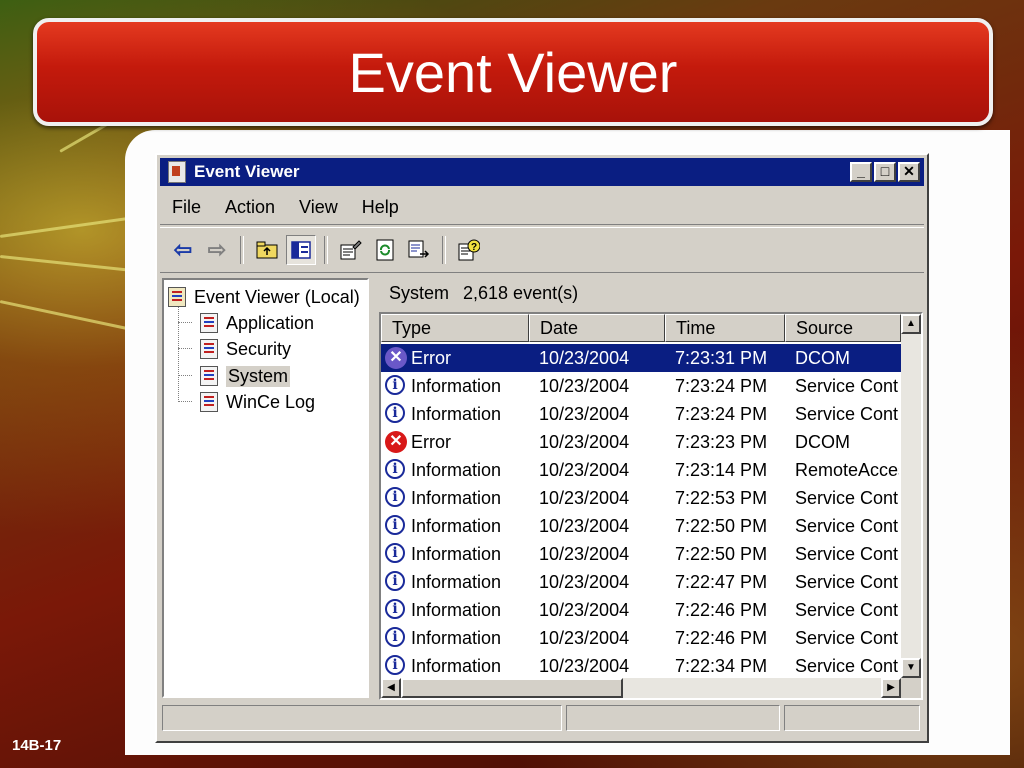  I want to click on scroll-left-button: ◀, so click(391, 688).